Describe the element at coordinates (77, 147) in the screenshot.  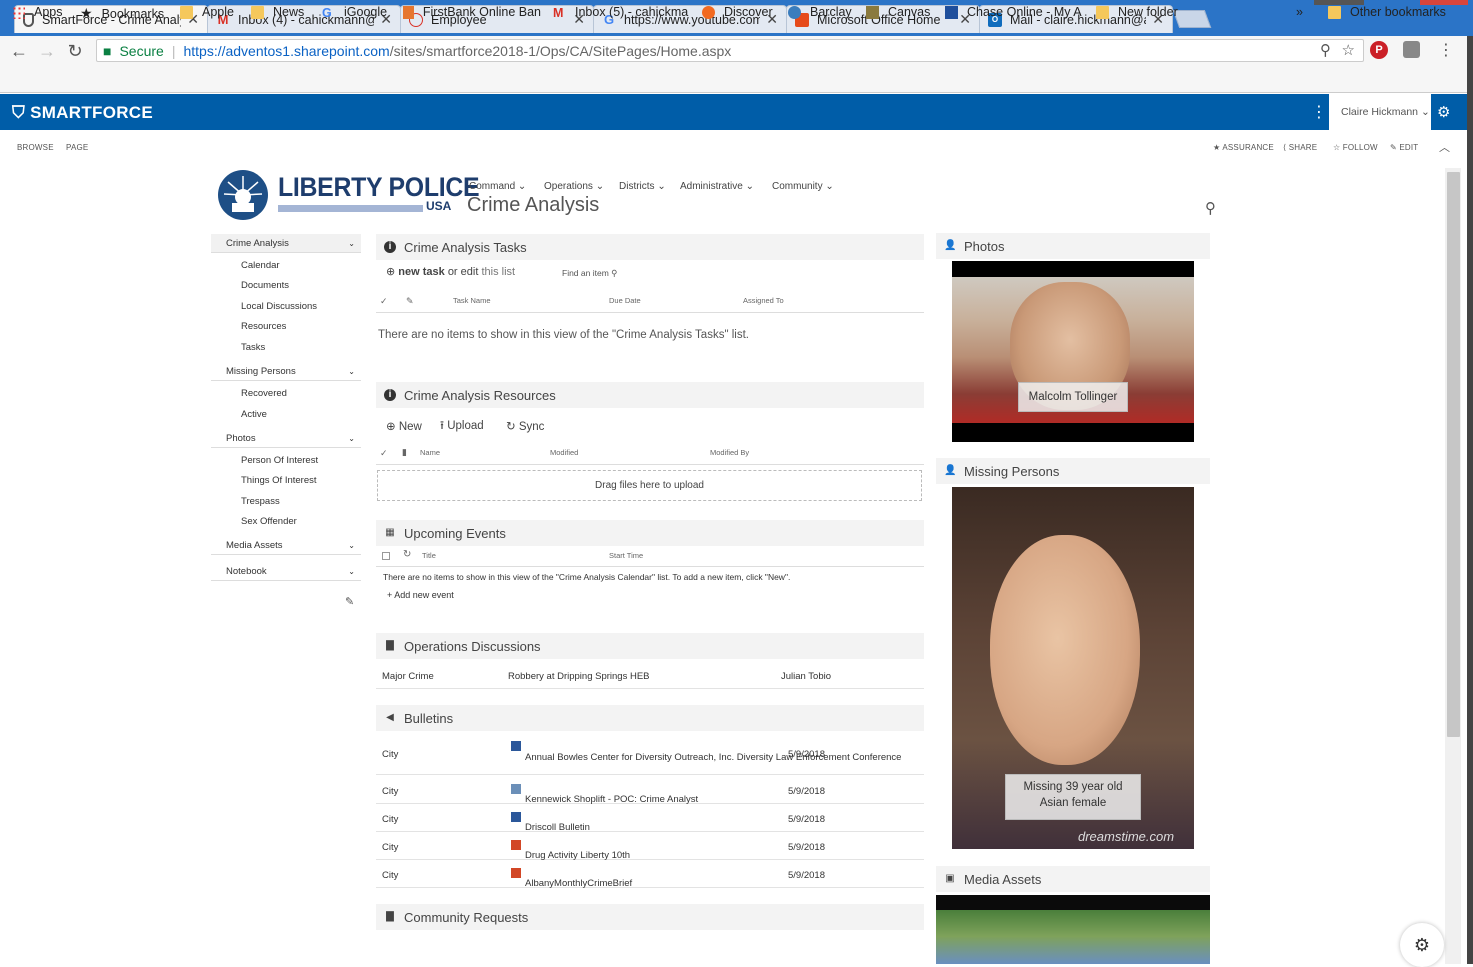
I see `tab-page: PAGE` at that location.